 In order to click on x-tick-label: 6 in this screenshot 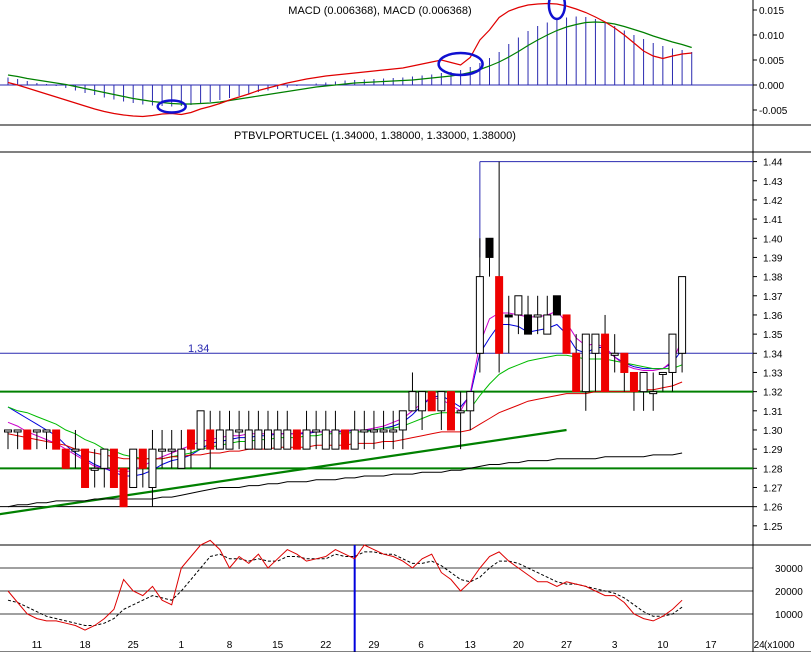, I will do `click(421, 645)`.